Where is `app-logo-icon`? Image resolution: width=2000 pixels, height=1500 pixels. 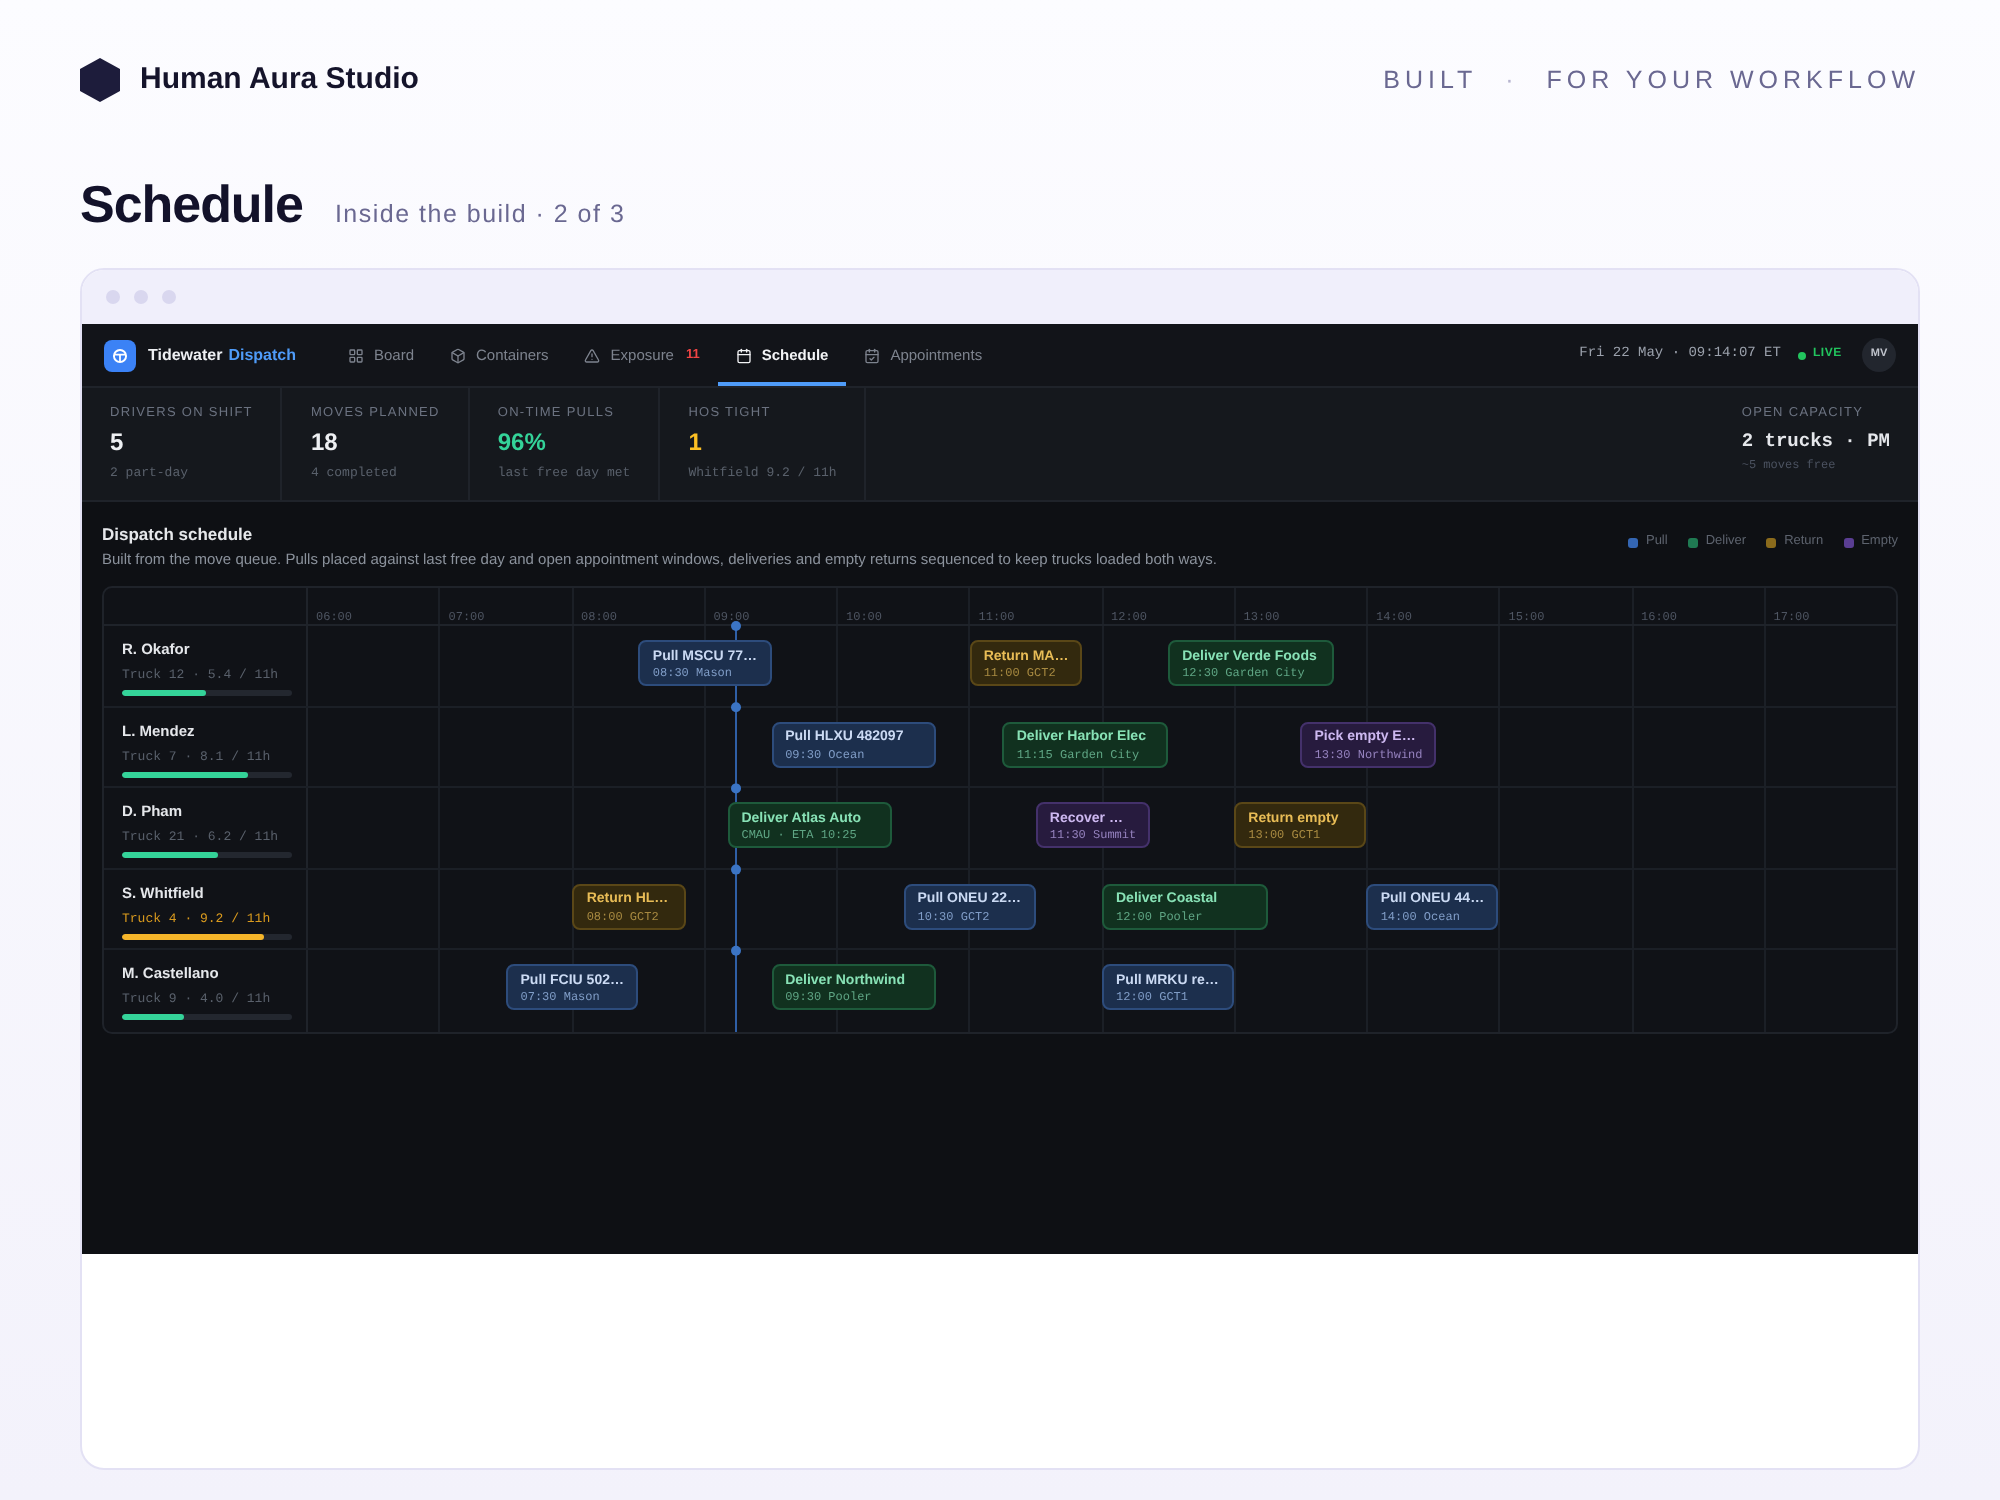
app-logo-icon is located at coordinates (120, 355).